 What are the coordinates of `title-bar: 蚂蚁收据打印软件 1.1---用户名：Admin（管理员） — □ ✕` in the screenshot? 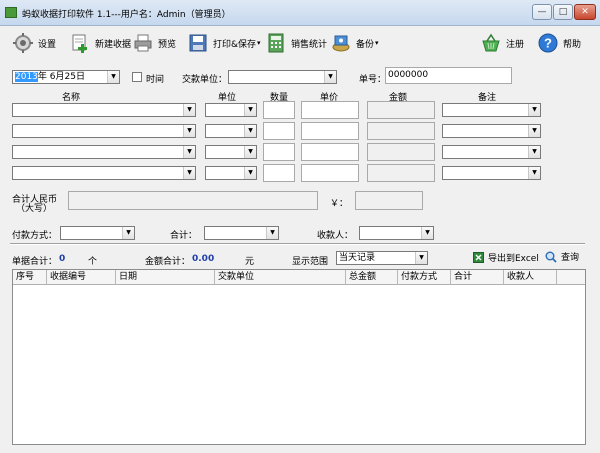 It's located at (300, 13).